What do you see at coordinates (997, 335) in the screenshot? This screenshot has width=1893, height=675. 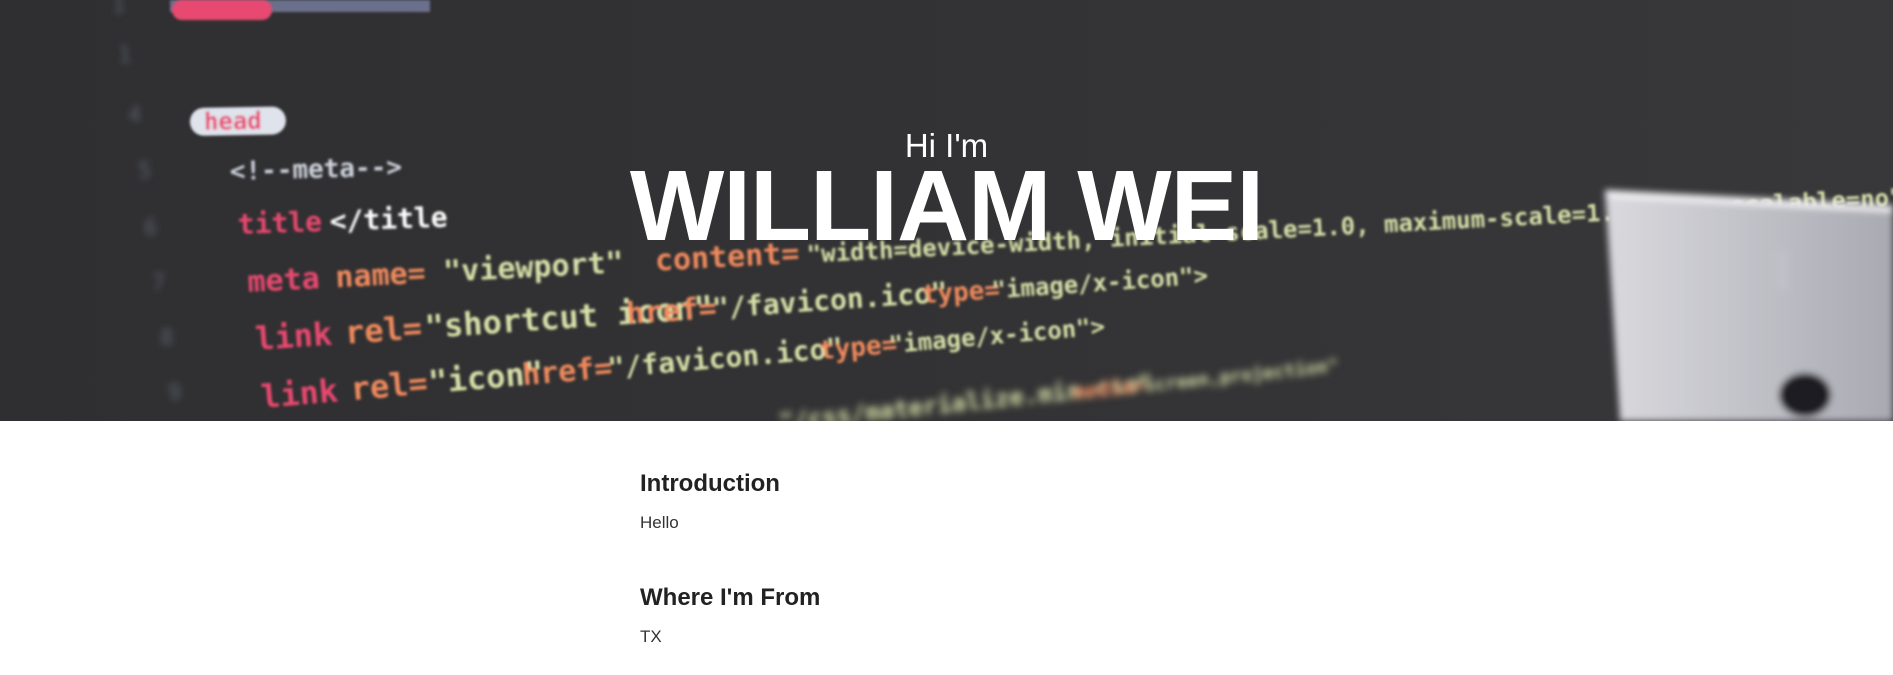 I see `code-type-value-2: "image/x-icon">` at bounding box center [997, 335].